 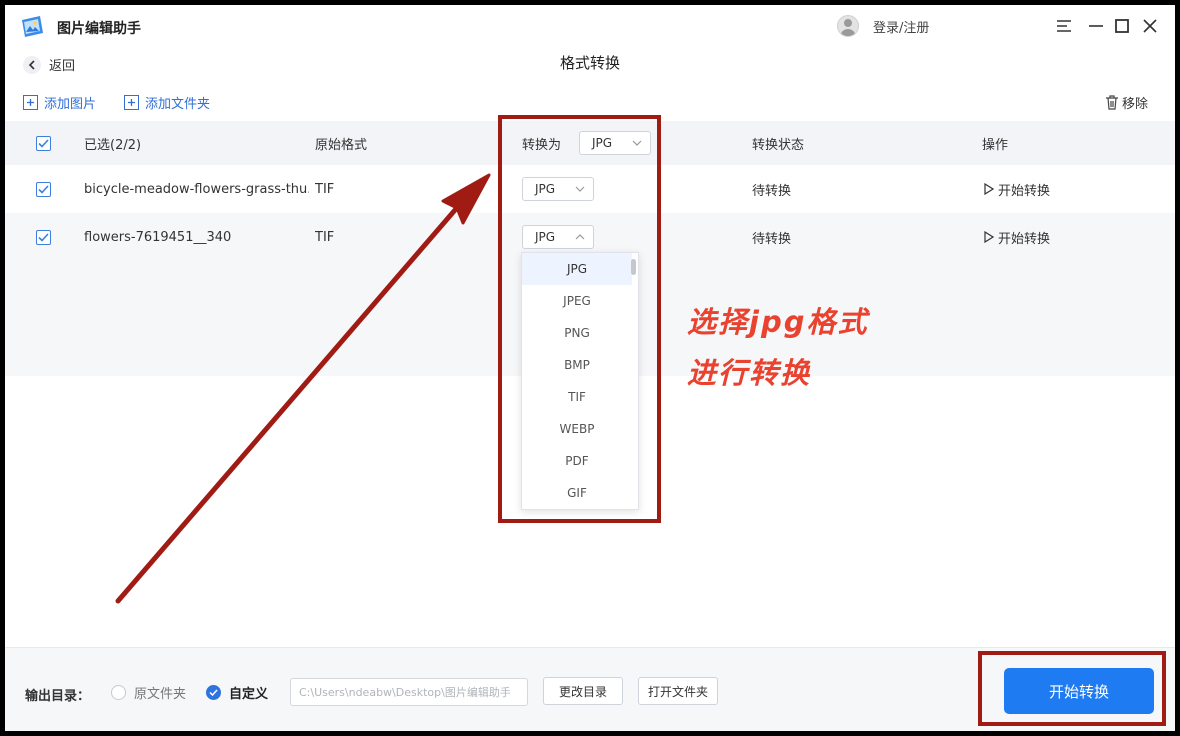 I want to click on annotation-text-line2: 进行转换, so click(x=749, y=373).